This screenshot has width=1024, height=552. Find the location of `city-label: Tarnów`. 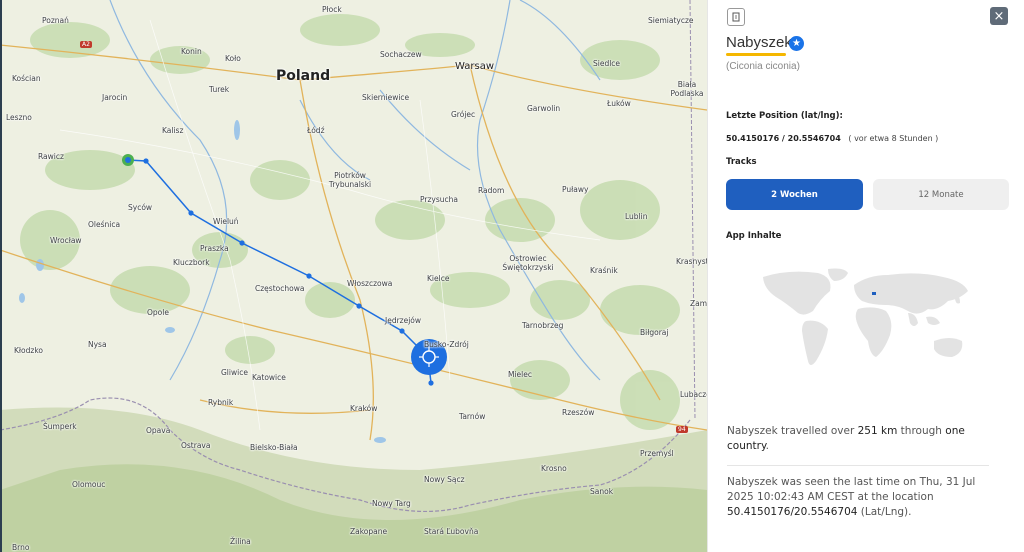

city-label: Tarnów is located at coordinates (472, 416).